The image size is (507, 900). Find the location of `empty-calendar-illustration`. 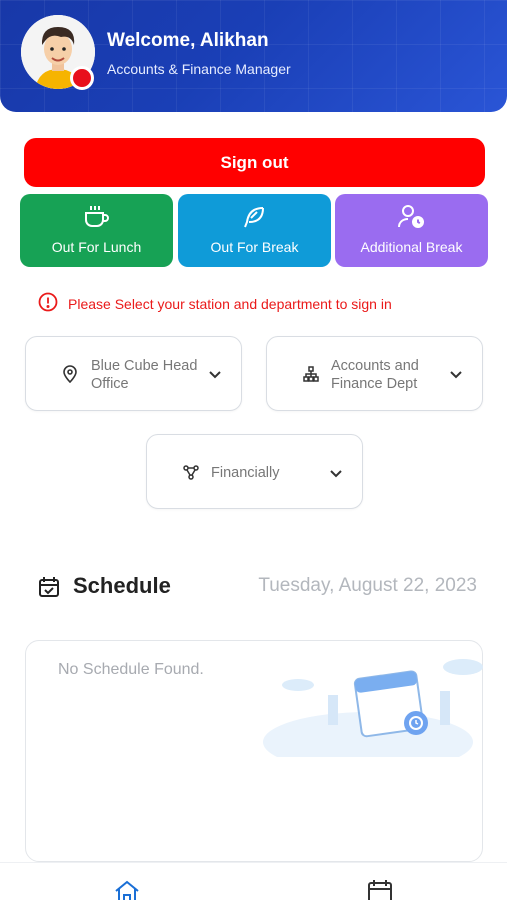

empty-calendar-illustration is located at coordinates (370, 709).